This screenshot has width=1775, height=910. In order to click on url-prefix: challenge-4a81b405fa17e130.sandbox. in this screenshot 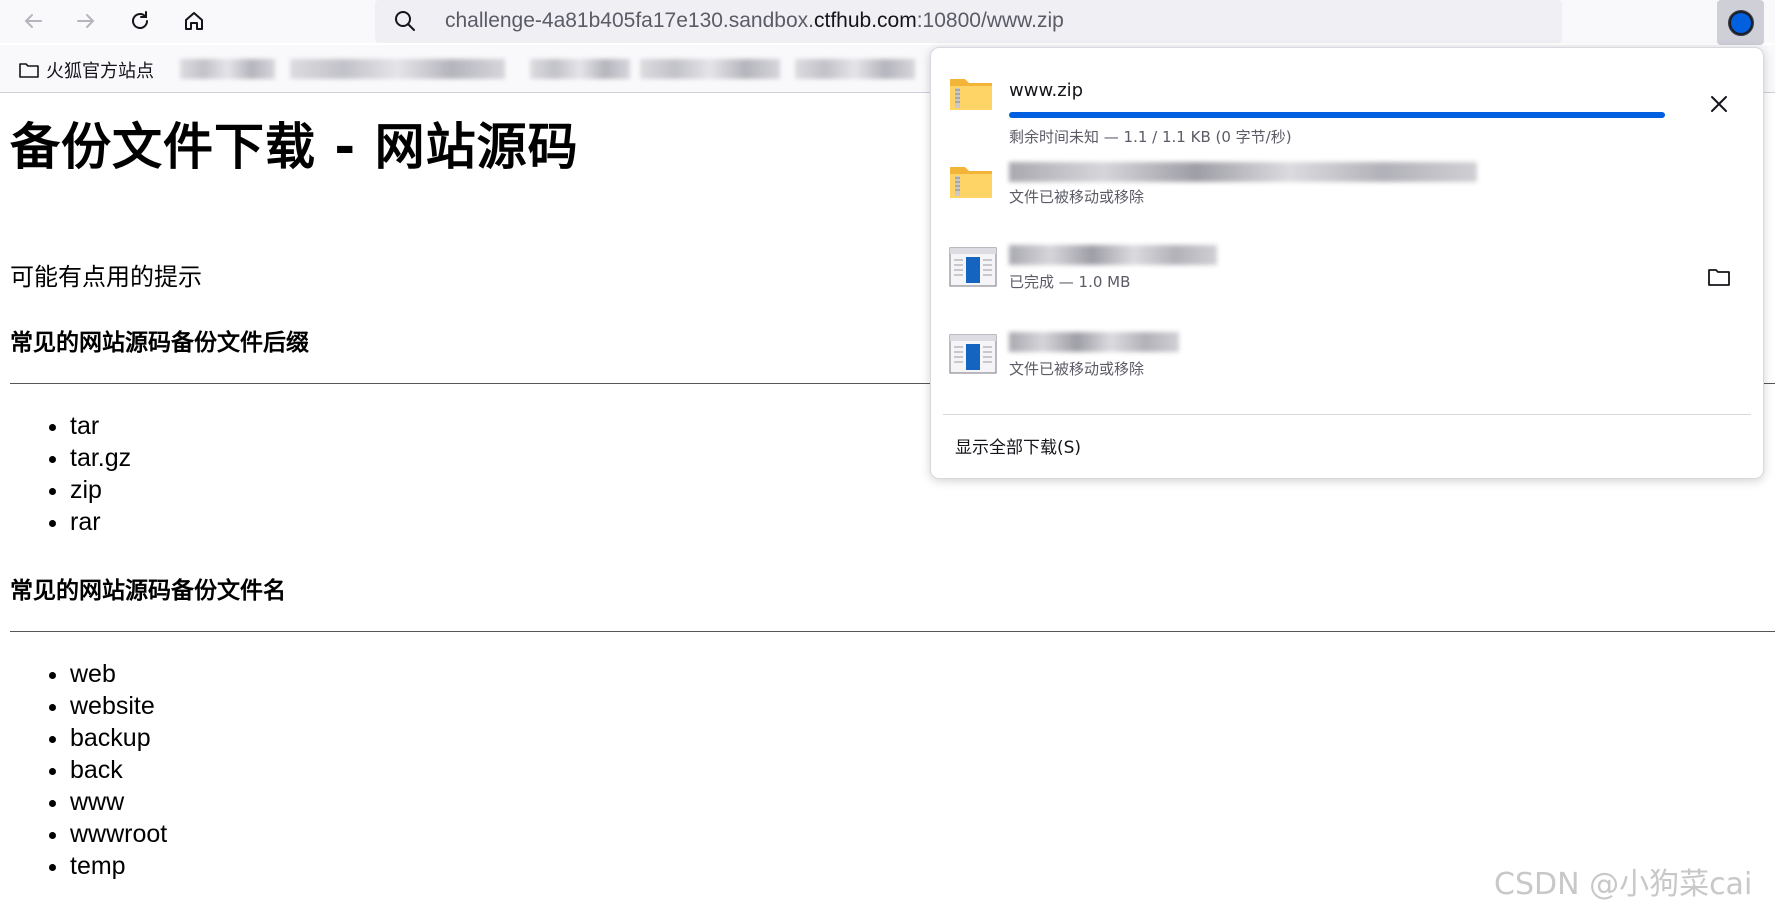, I will do `click(629, 20)`.